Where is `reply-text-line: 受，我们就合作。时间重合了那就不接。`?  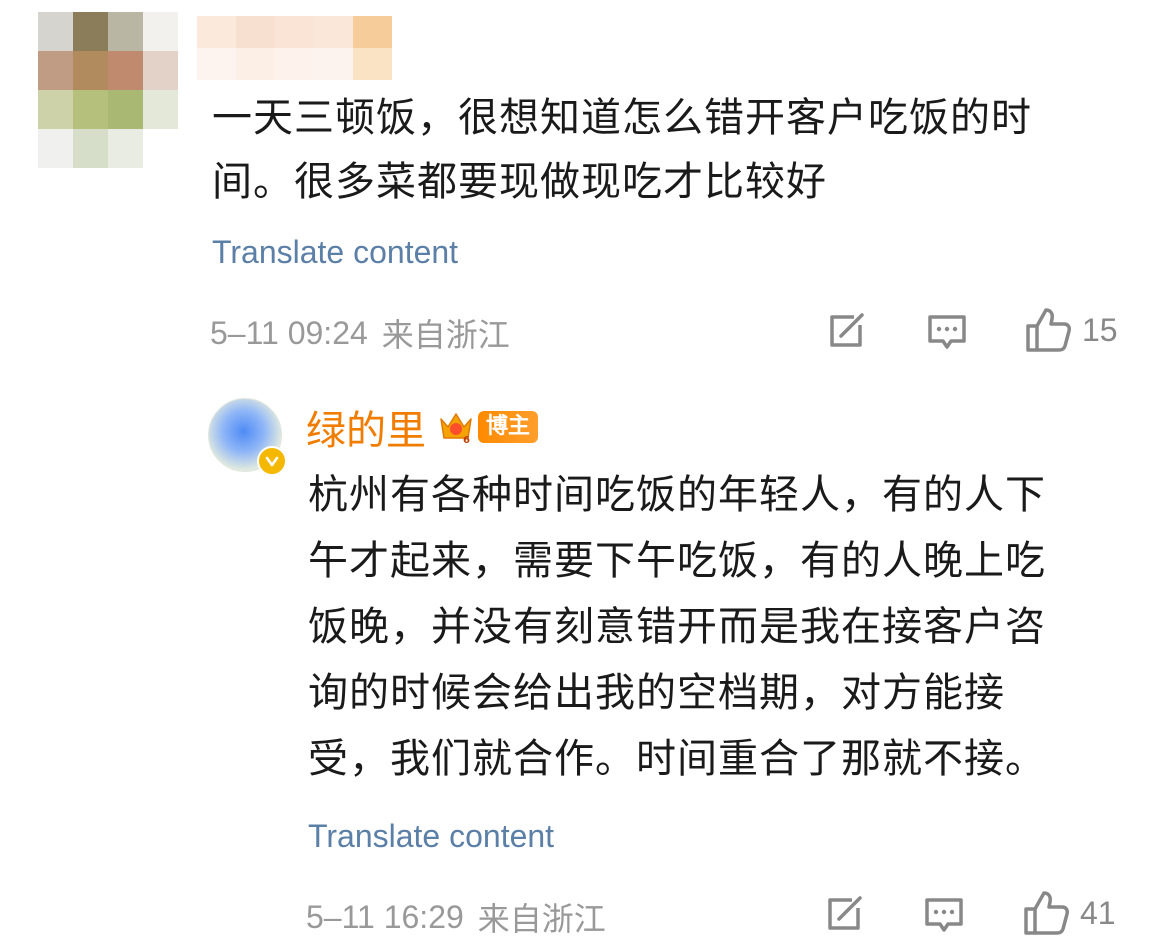
reply-text-line: 受，我们就合作。时间重合了那就不接。 is located at coordinates (677, 759).